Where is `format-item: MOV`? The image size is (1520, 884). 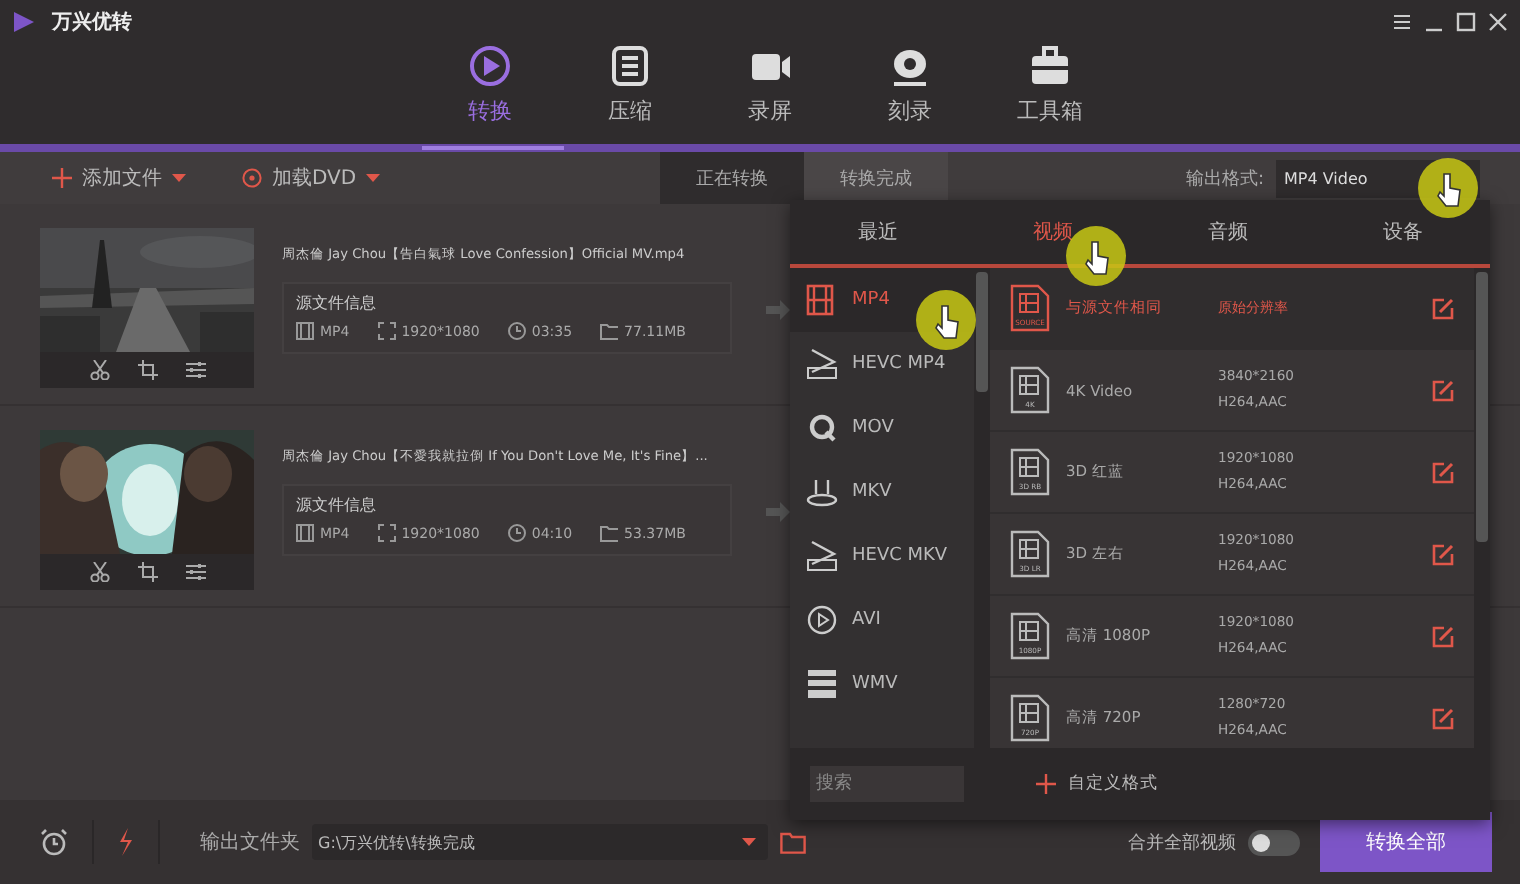
format-item: MOV is located at coordinates (882, 428).